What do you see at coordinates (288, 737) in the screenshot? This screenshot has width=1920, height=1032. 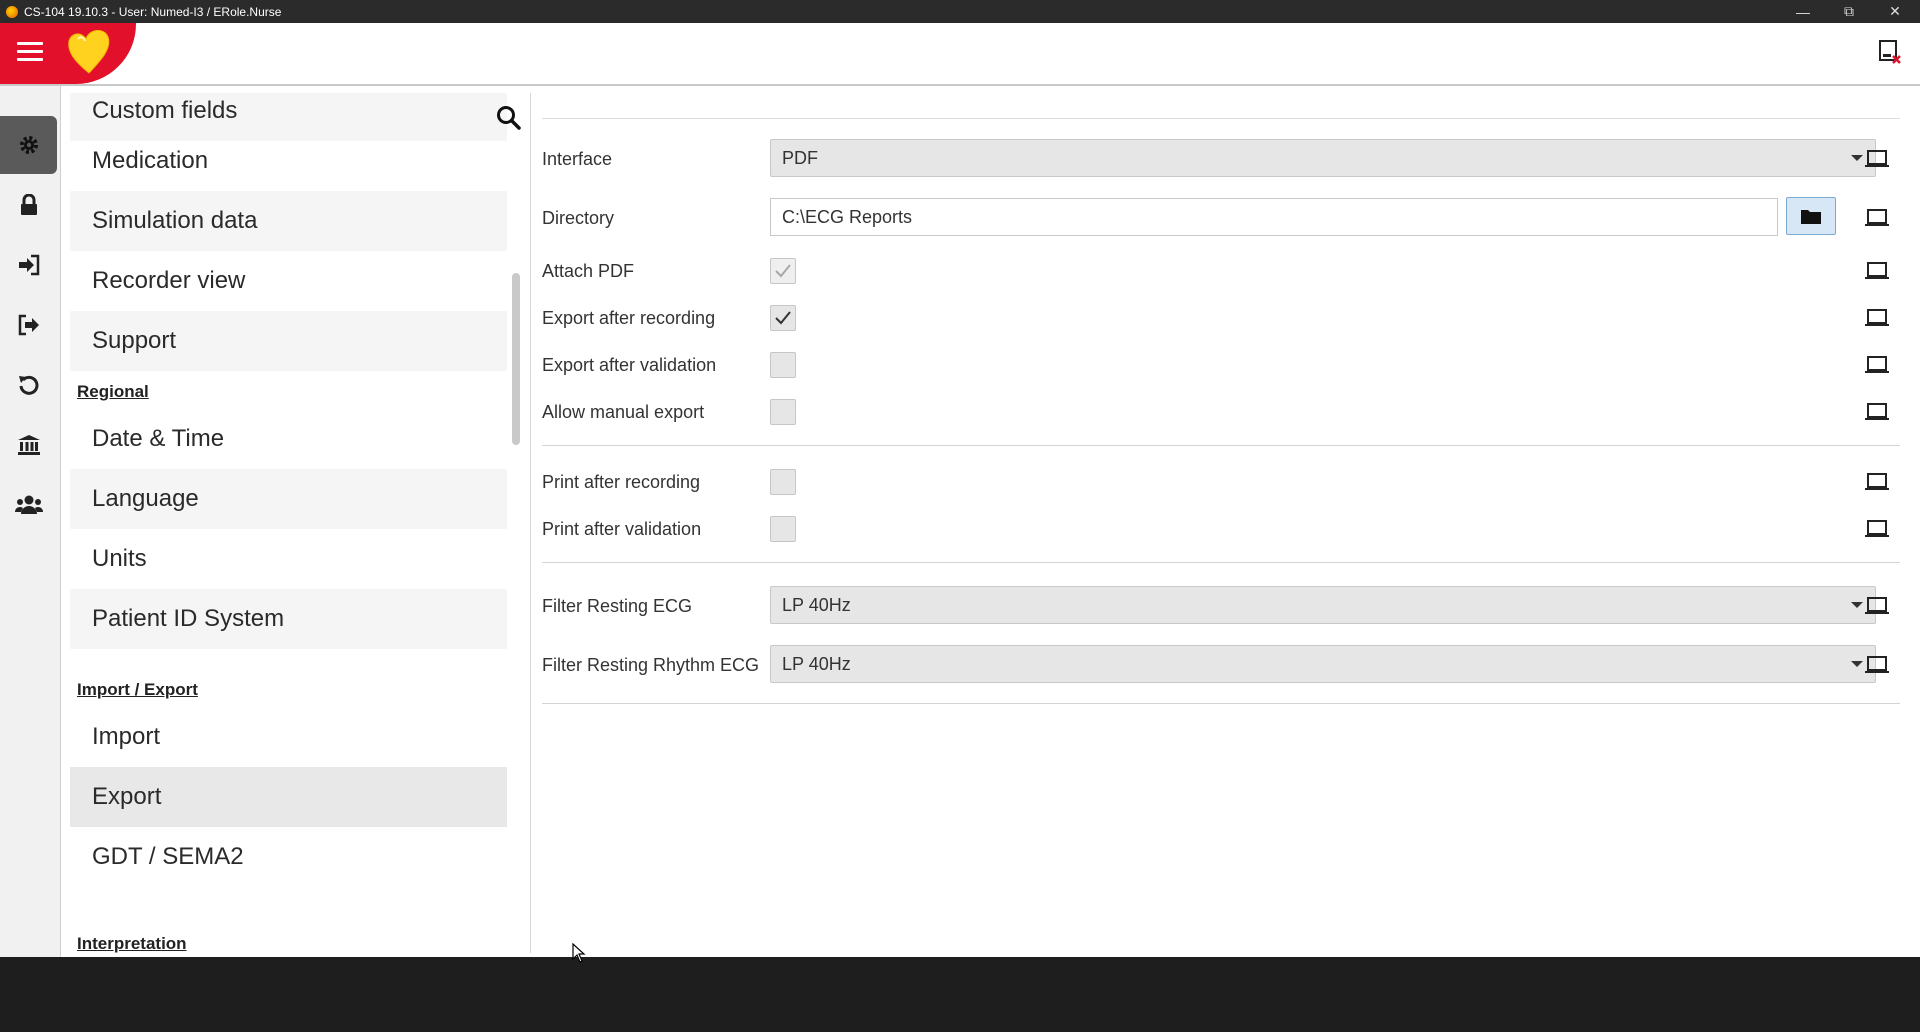 I see `nav-item-import: Import` at bounding box center [288, 737].